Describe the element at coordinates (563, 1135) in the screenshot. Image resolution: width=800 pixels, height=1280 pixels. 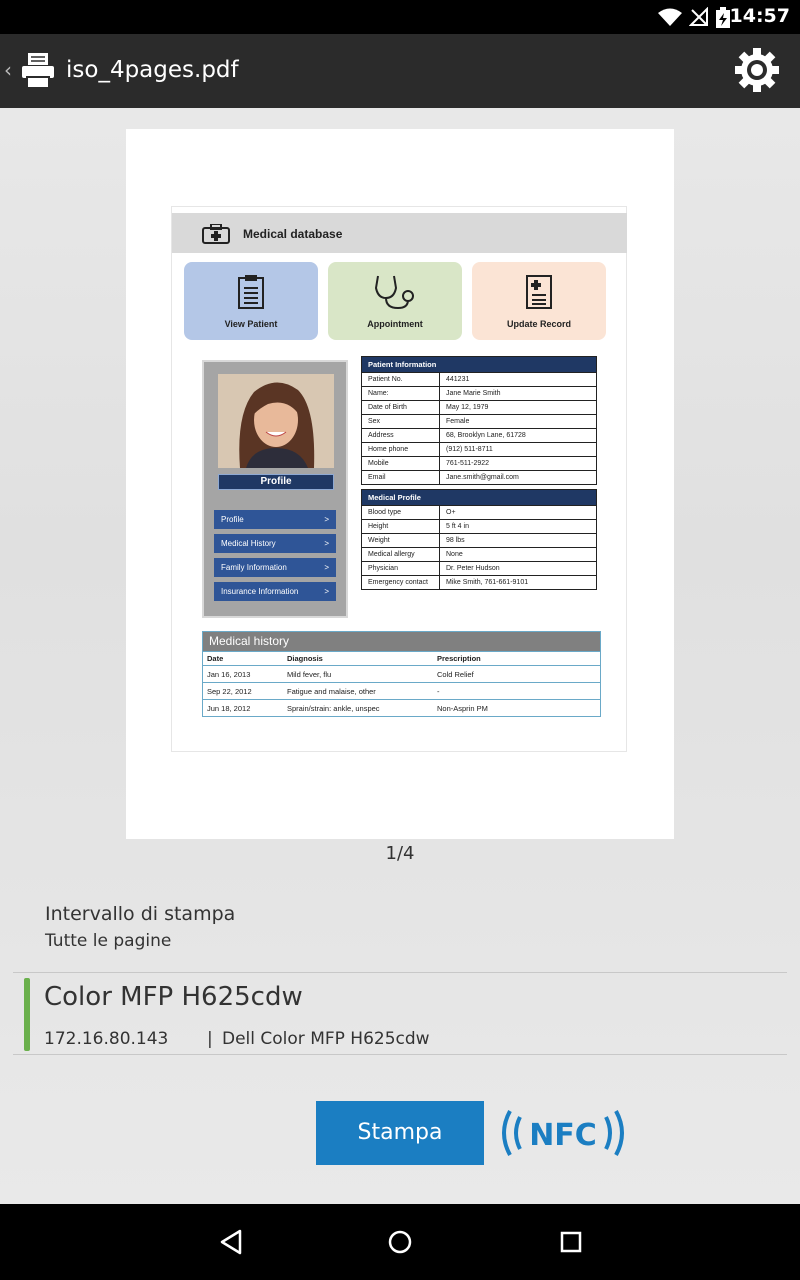
I see `nfc-label: NFC` at that location.